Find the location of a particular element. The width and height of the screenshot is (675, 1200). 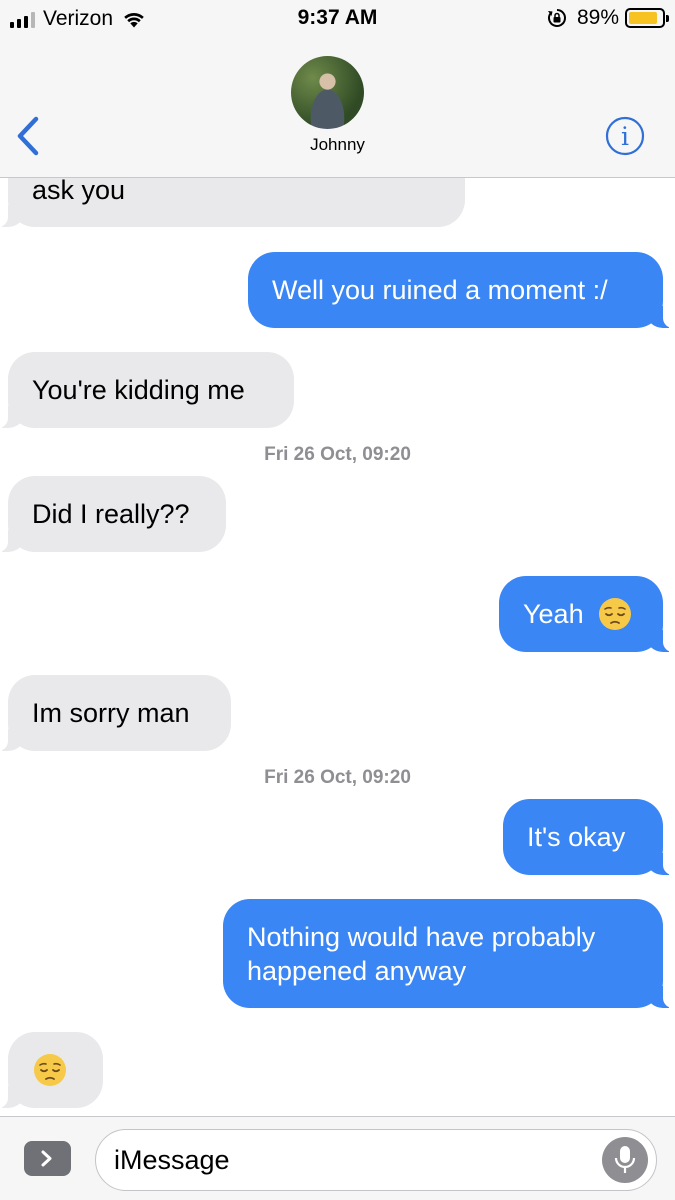

message-input-field is located at coordinates (376, 1160).